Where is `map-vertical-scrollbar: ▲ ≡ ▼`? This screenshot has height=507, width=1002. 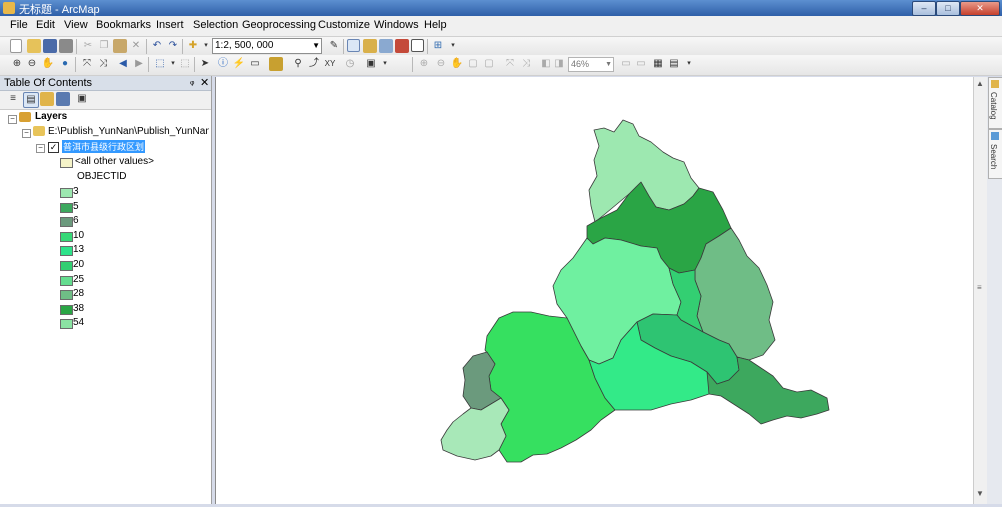 map-vertical-scrollbar: ▲ ≡ ▼ is located at coordinates (980, 290).